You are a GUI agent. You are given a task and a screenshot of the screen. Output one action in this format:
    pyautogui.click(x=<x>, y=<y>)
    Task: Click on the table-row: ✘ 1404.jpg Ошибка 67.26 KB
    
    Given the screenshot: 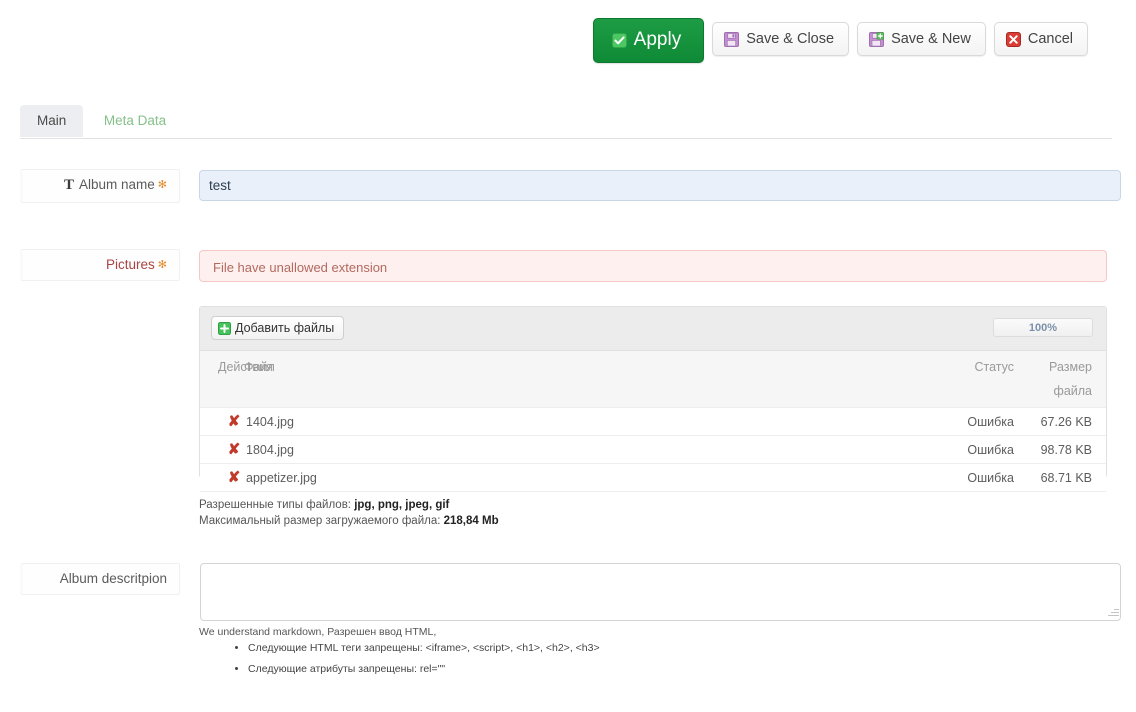 What is the action you would take?
    pyautogui.click(x=653, y=421)
    